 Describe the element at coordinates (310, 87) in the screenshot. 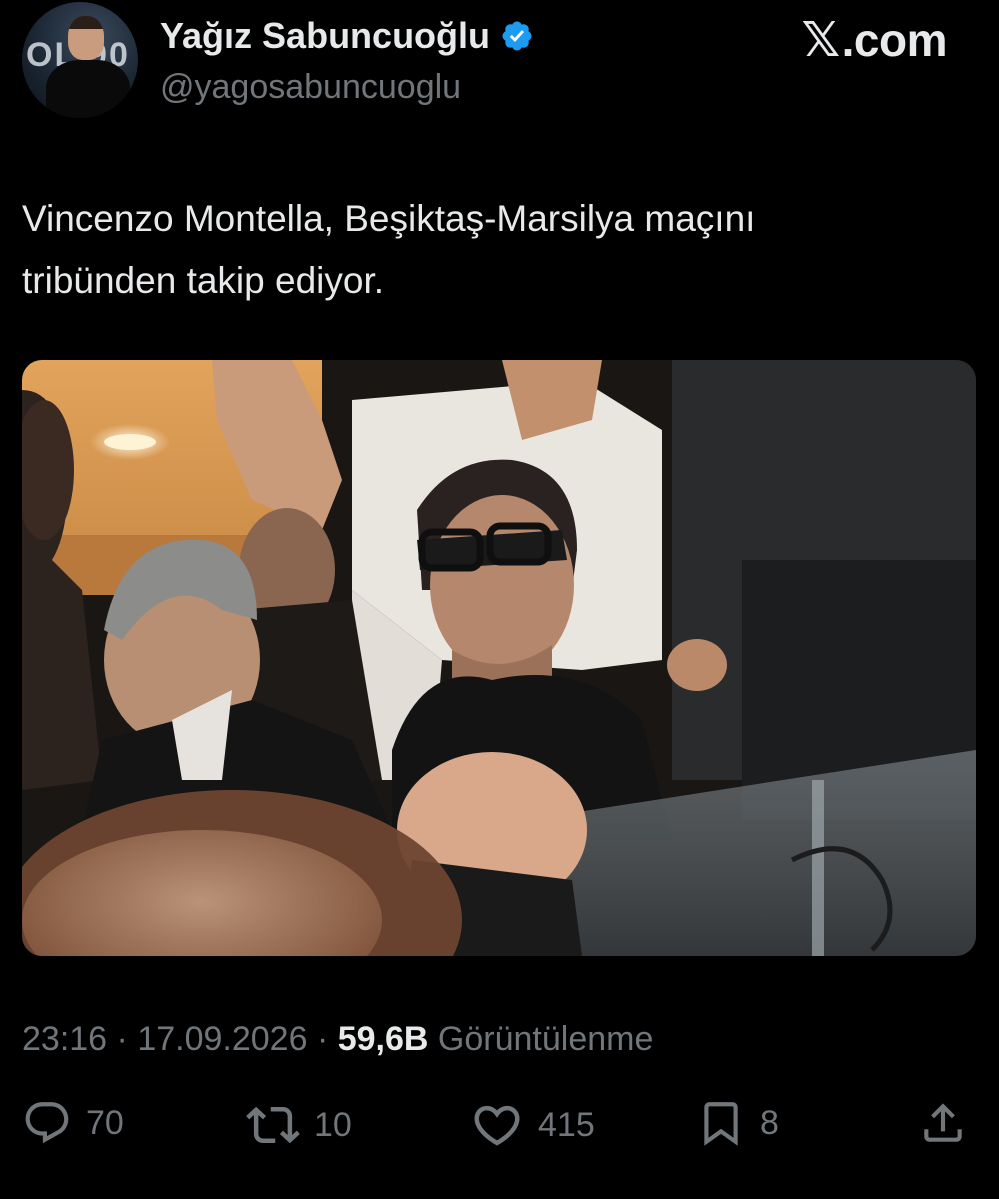

I see `author-handle: @yagosabuncuoglu` at that location.